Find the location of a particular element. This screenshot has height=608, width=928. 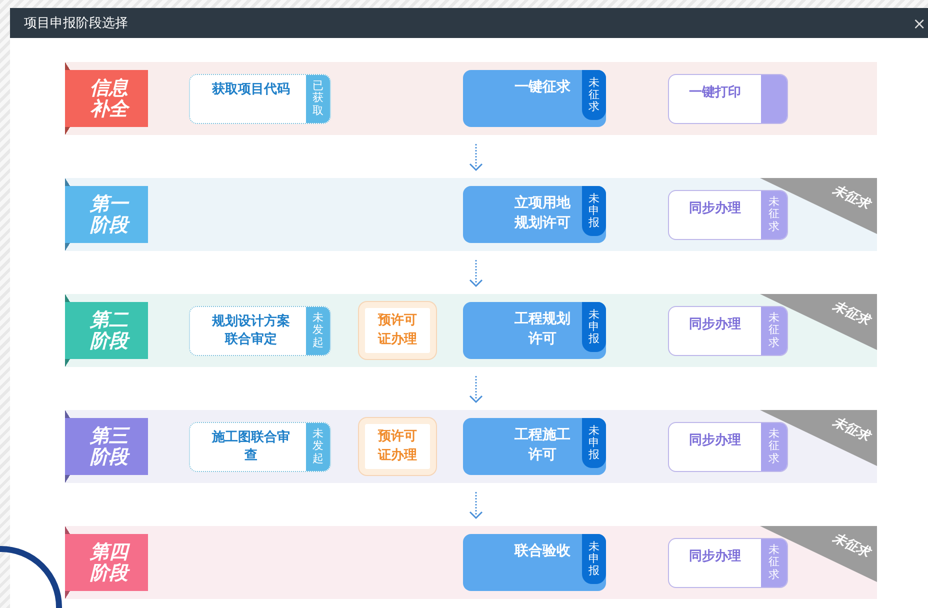

stage-label: 第一阶段 is located at coordinates (106, 214).